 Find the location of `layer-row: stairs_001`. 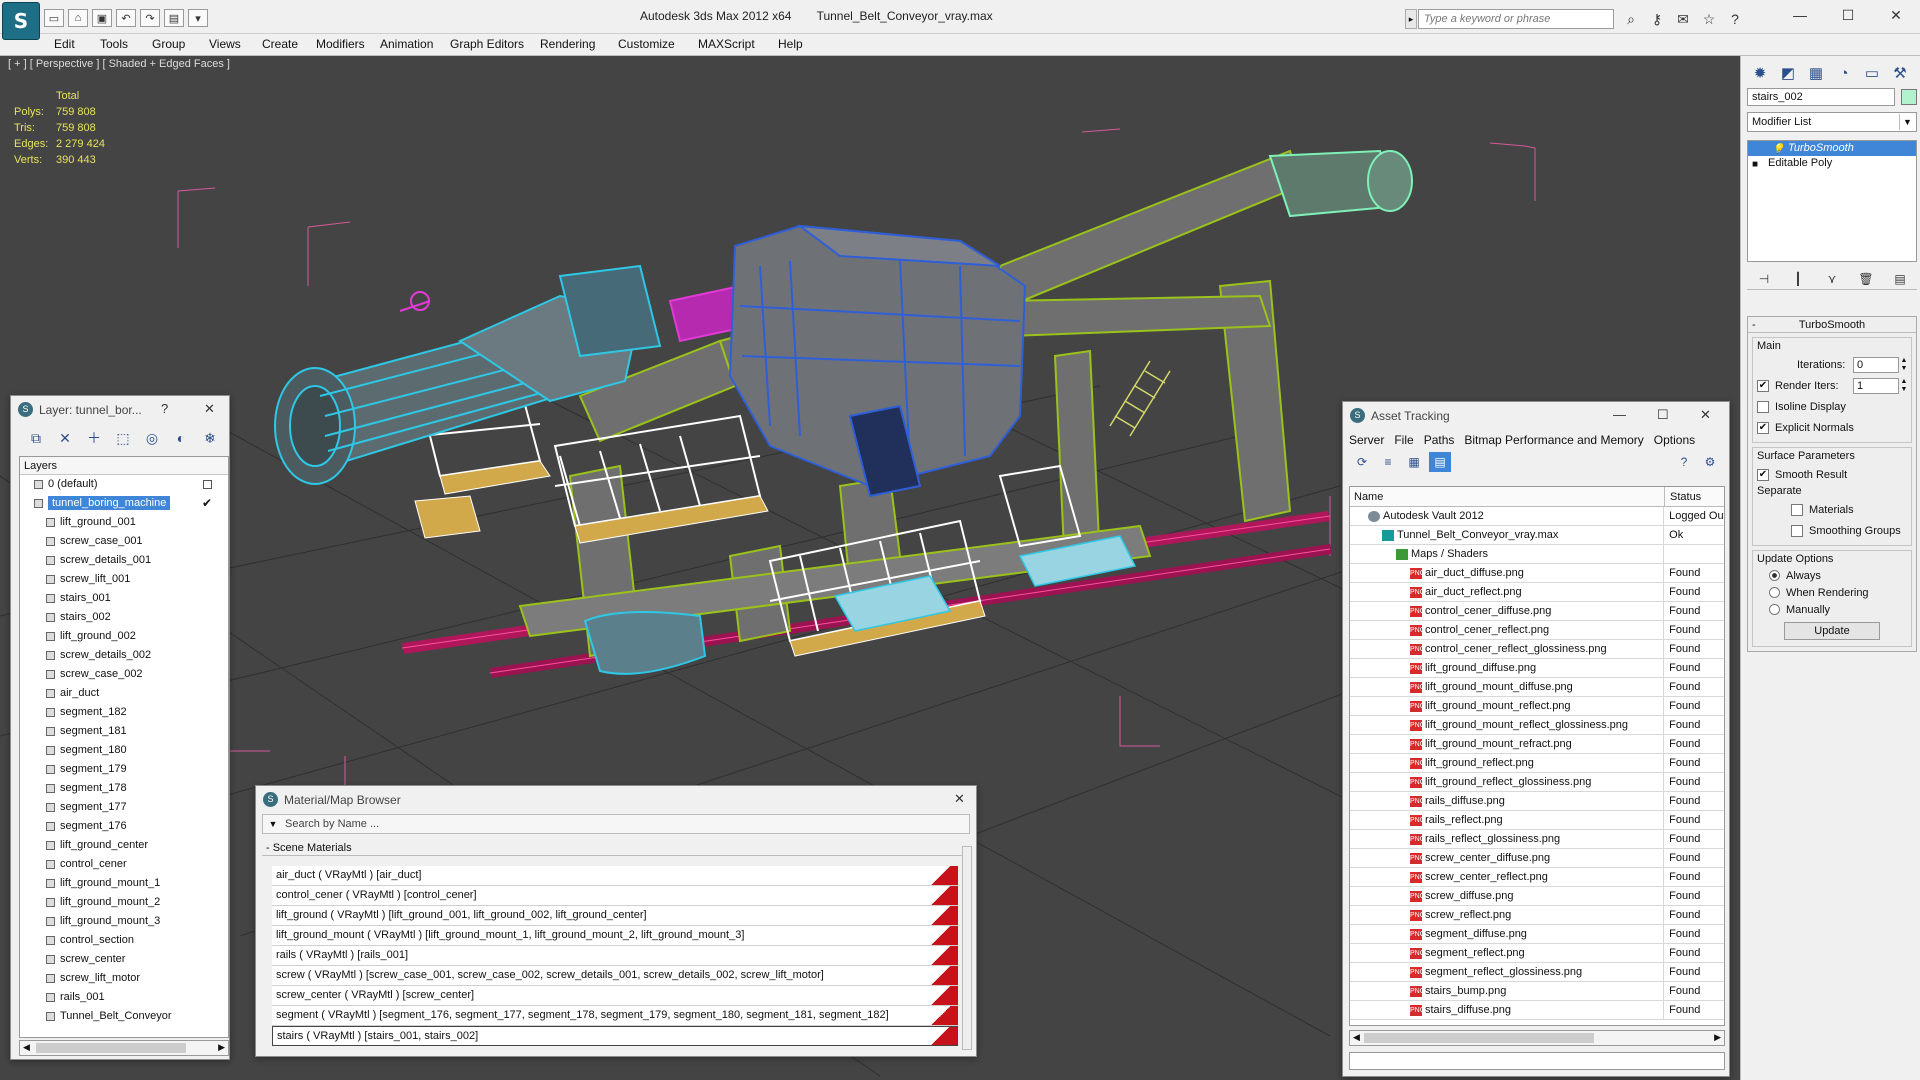

layer-row: stairs_001 is located at coordinates (124, 598).